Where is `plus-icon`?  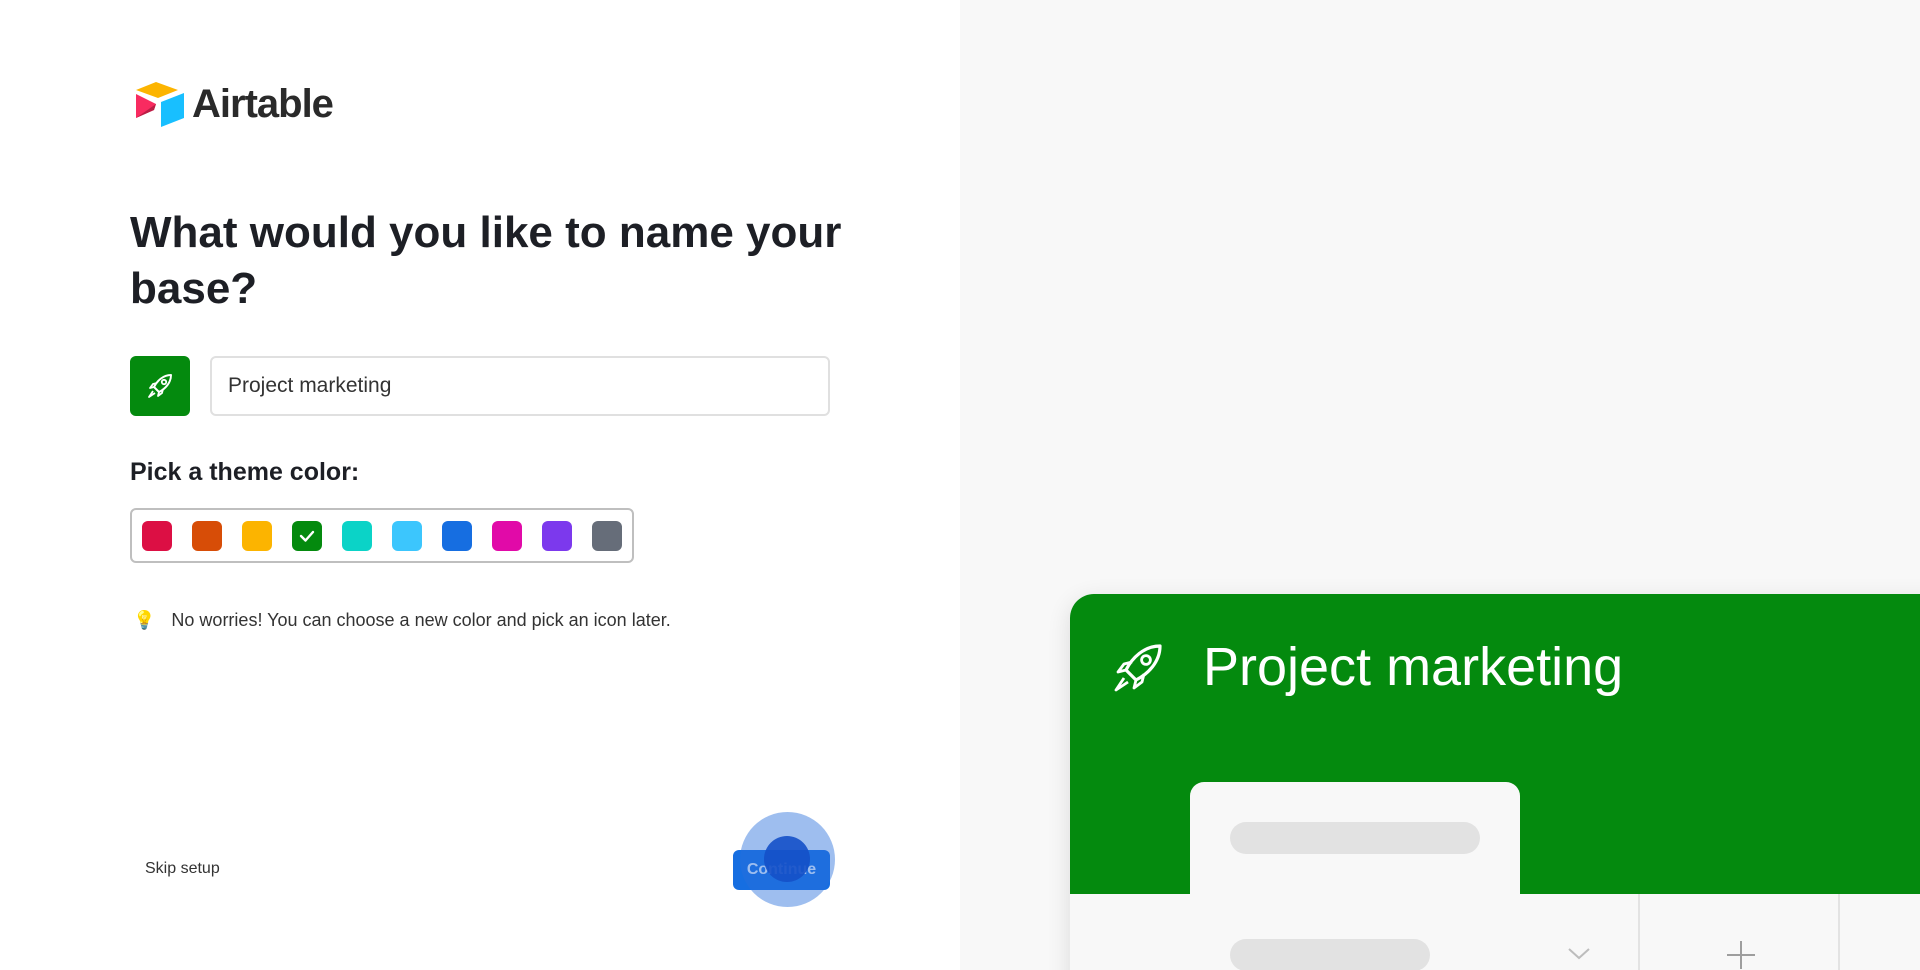 plus-icon is located at coordinates (1741, 955).